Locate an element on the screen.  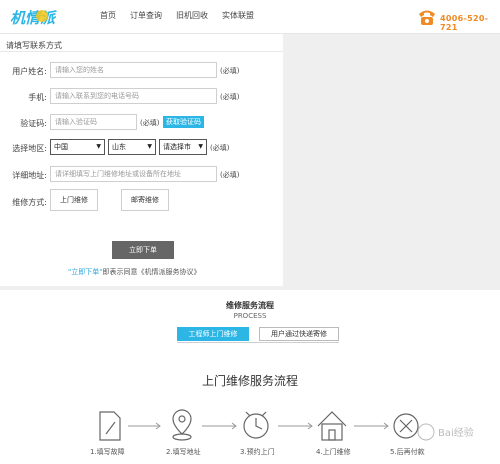
form-section-title: 请填写联系方式 is located at coordinates (34, 45).